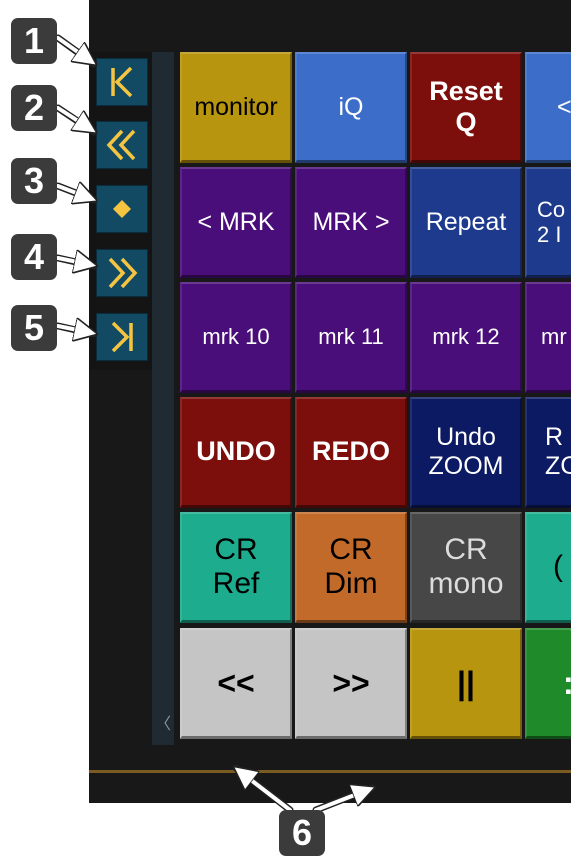 This screenshot has width=571, height=862. I want to click on redo-button: REDO, so click(351, 452).